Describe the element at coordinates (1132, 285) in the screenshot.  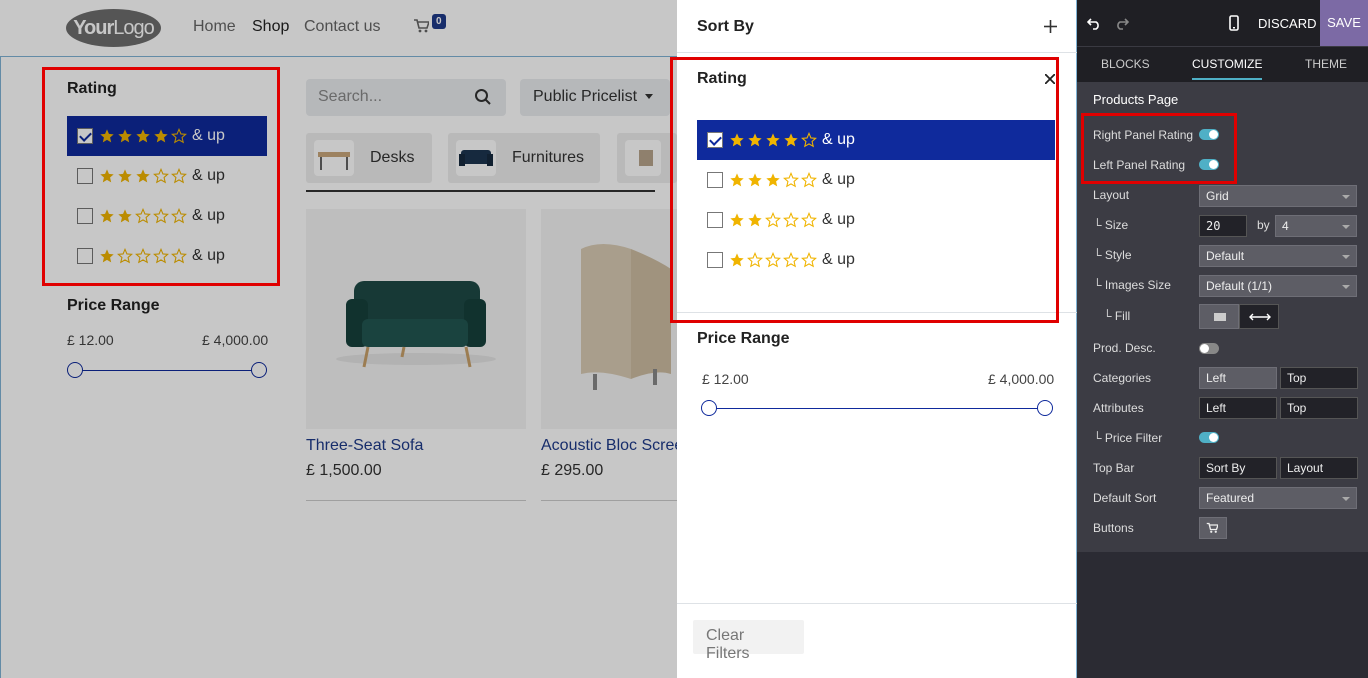
I see `images-size-label: └ Images Size` at that location.